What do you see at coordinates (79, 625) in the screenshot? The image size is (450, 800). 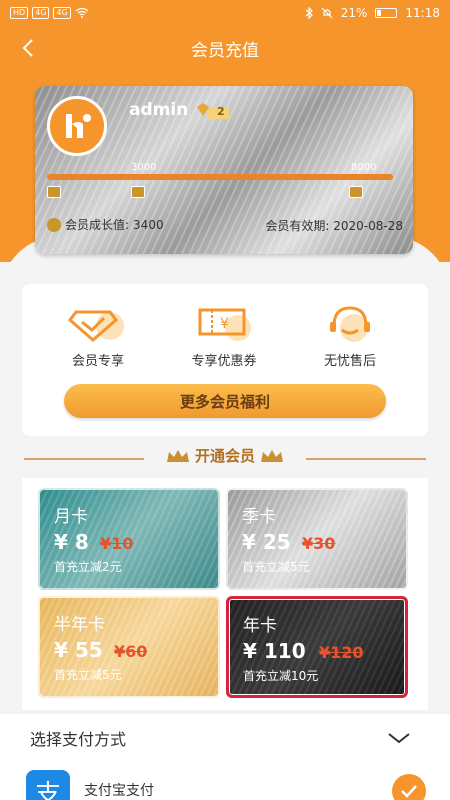 I see `plan-name: 半年卡` at bounding box center [79, 625].